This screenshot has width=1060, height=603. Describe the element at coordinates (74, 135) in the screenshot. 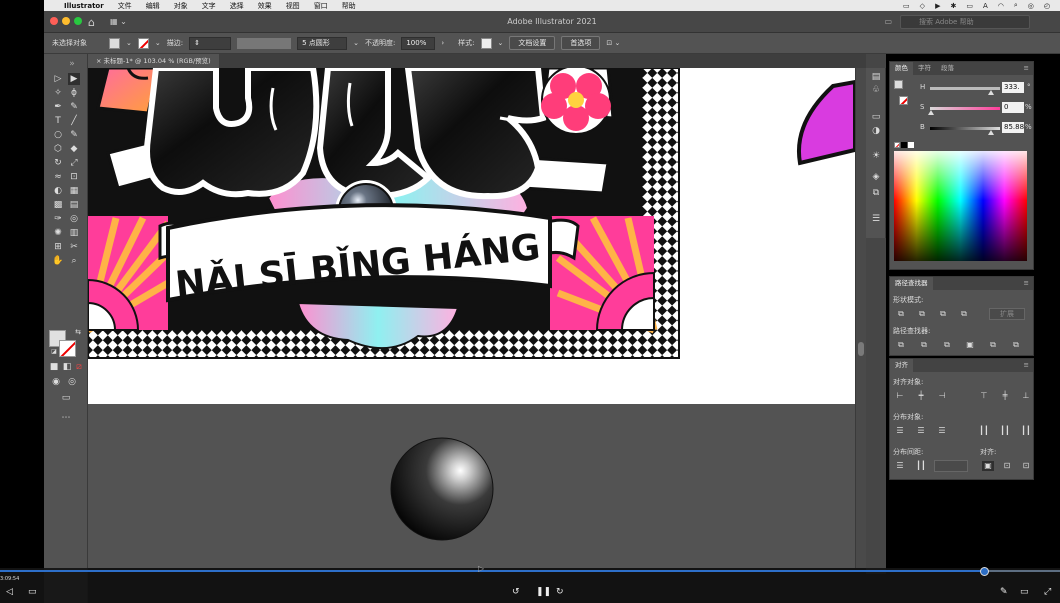

I see `paintbrush-tool-icon: ✎` at that location.